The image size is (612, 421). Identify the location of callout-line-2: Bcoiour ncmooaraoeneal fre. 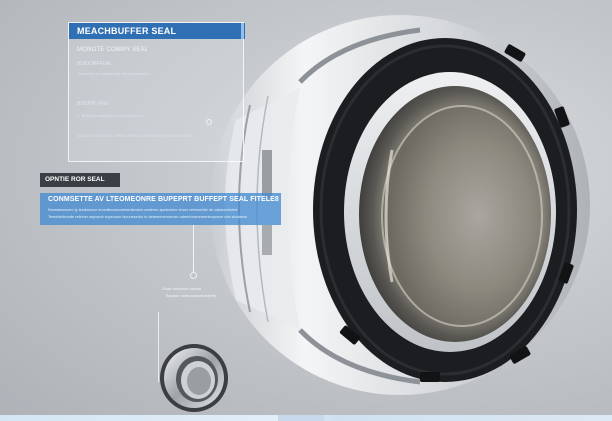
(191, 295).